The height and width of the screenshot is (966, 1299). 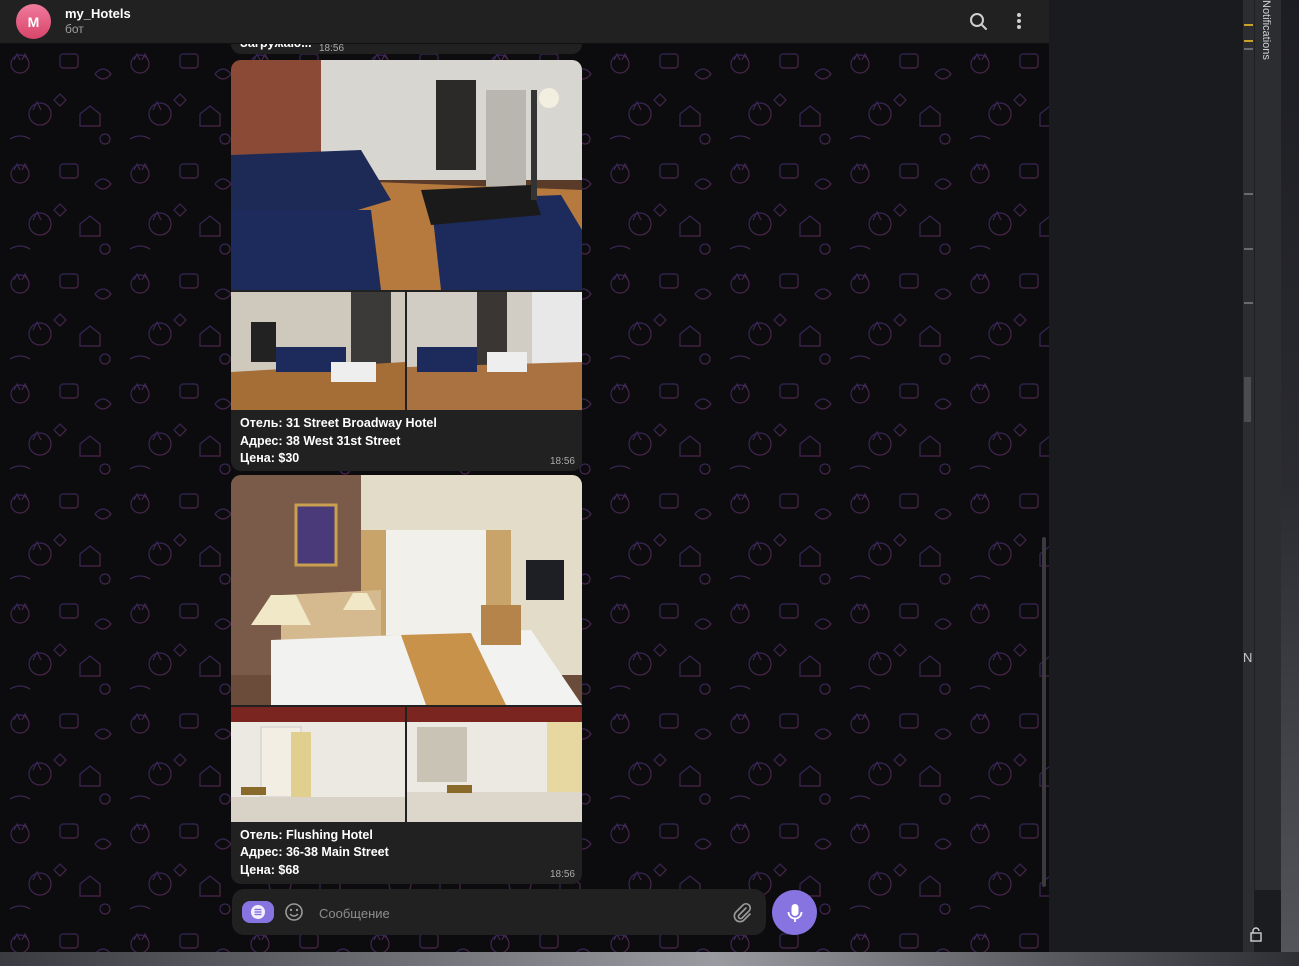 What do you see at coordinates (1248, 476) in the screenshot?
I see `ide-scroll-gutter` at bounding box center [1248, 476].